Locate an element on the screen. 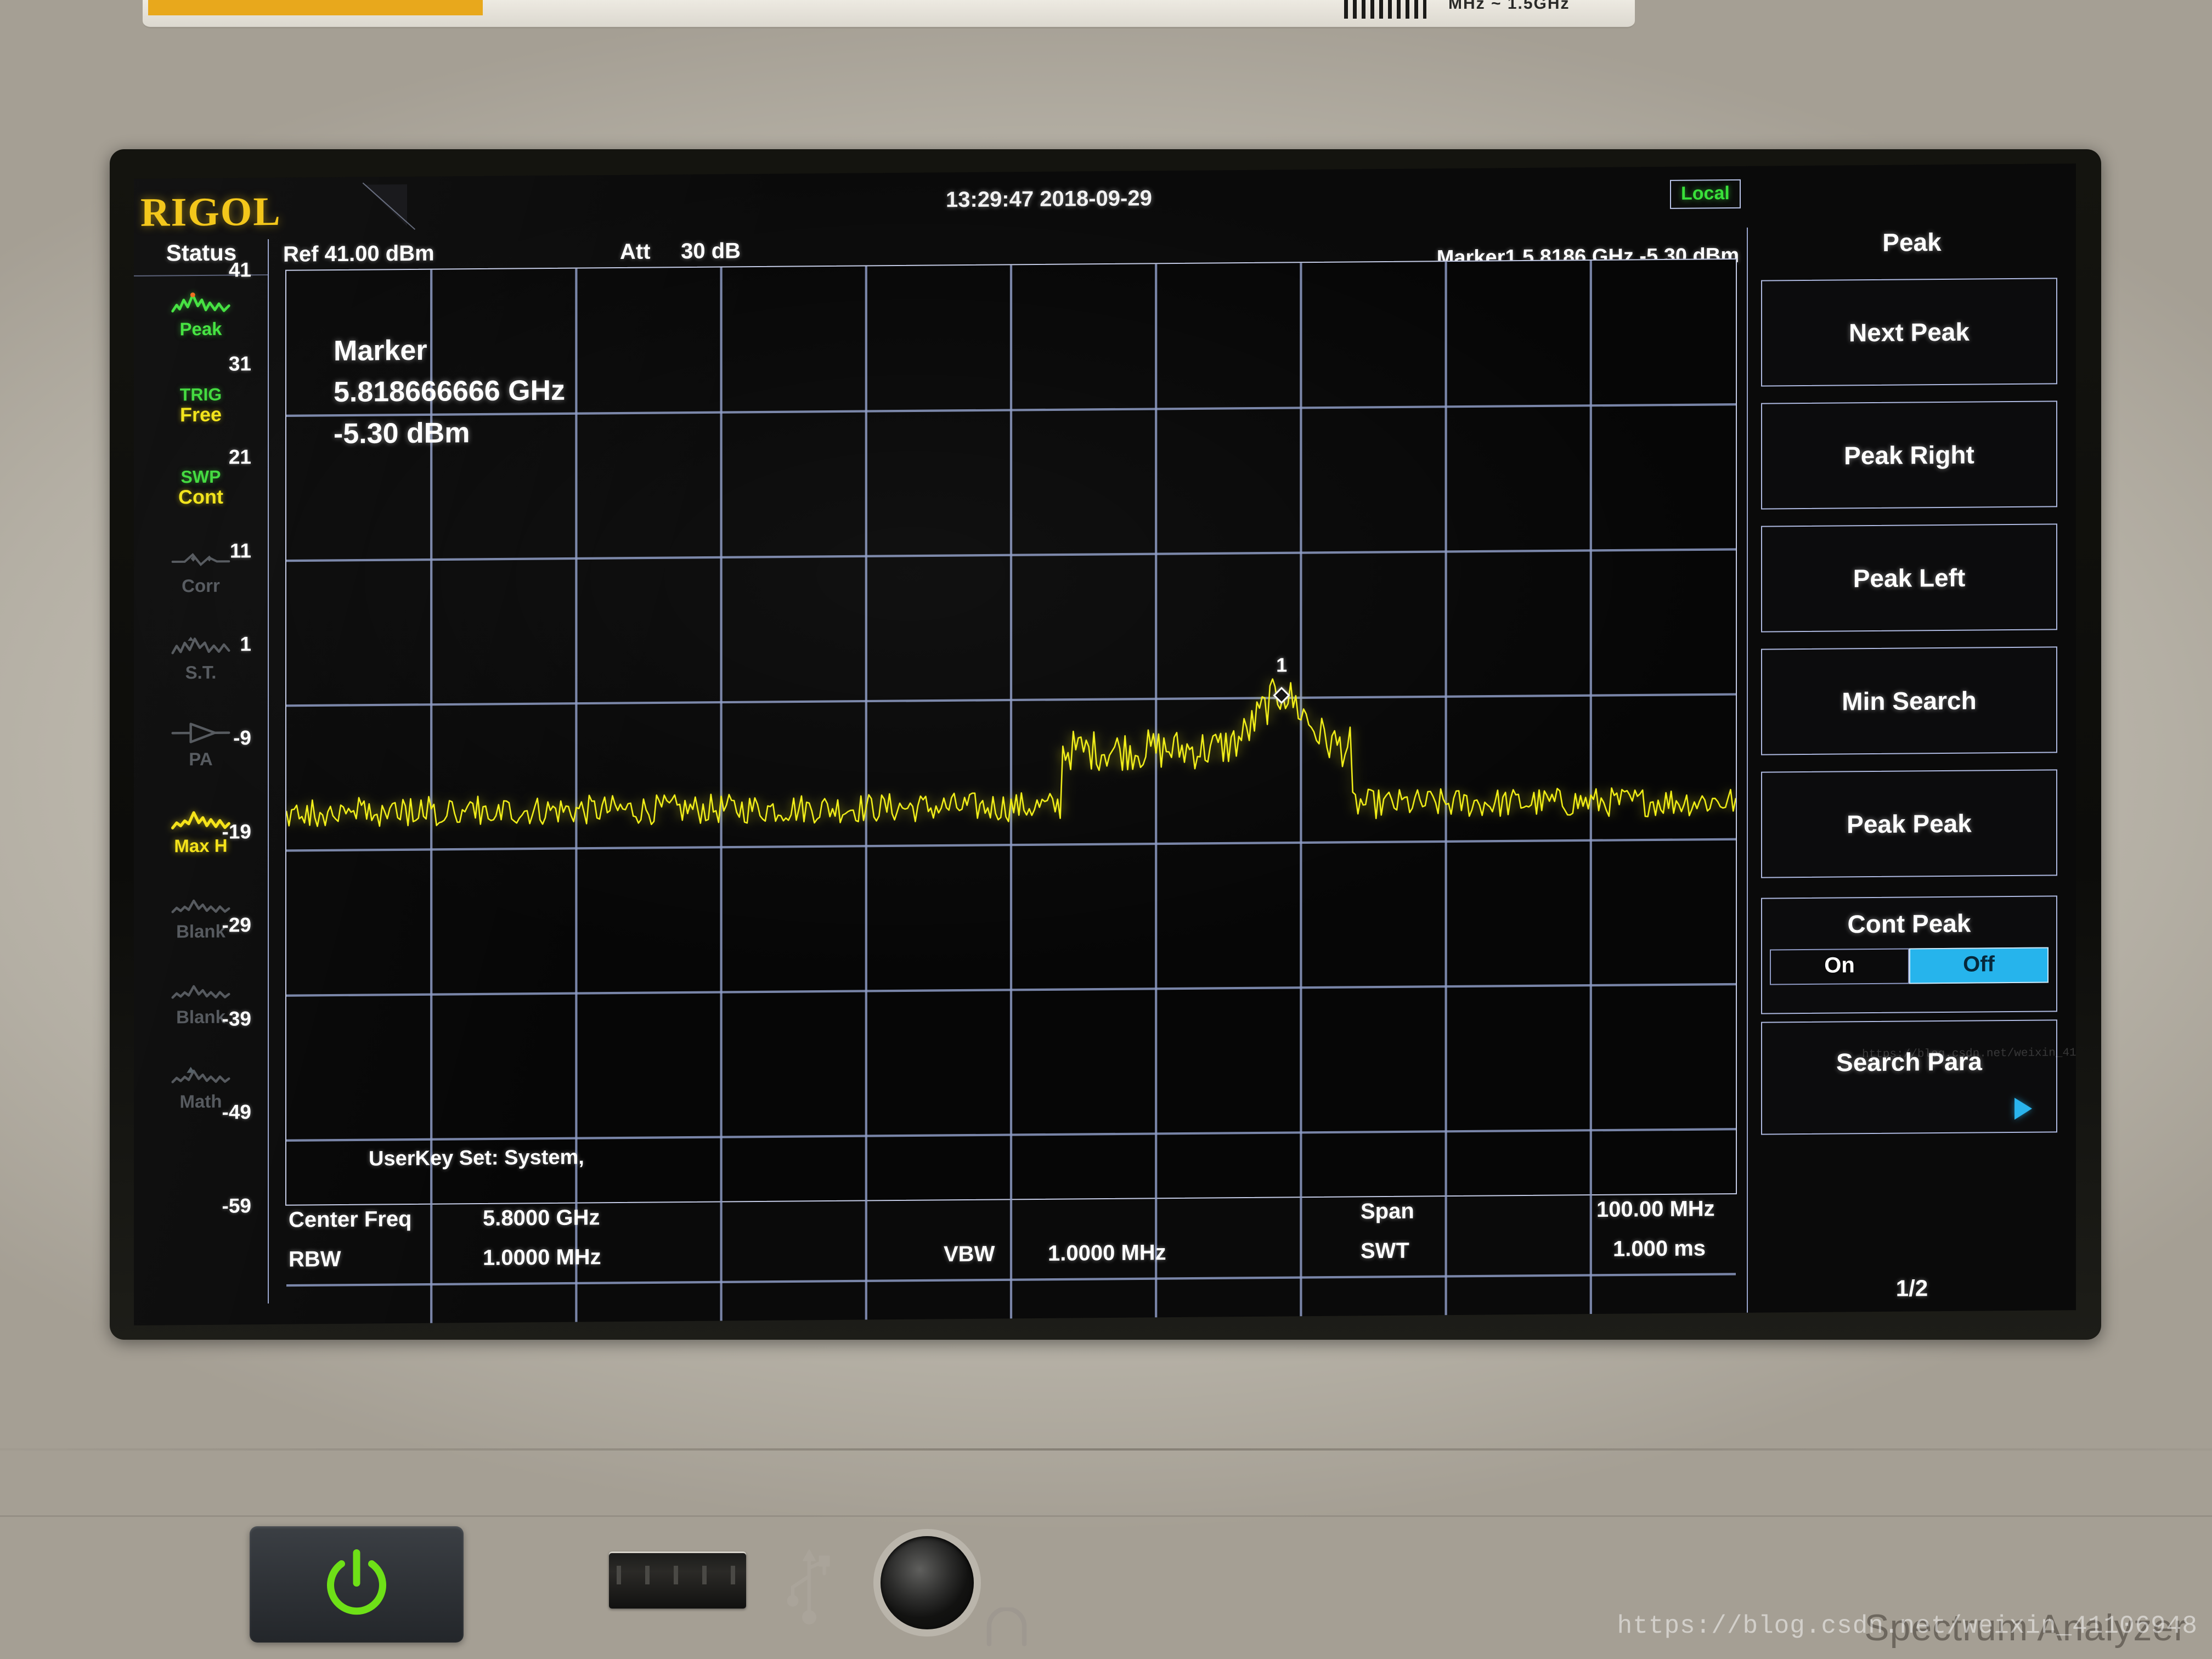 This screenshot has height=1659, width=2212. headphone-jack is located at coordinates (928, 1582).